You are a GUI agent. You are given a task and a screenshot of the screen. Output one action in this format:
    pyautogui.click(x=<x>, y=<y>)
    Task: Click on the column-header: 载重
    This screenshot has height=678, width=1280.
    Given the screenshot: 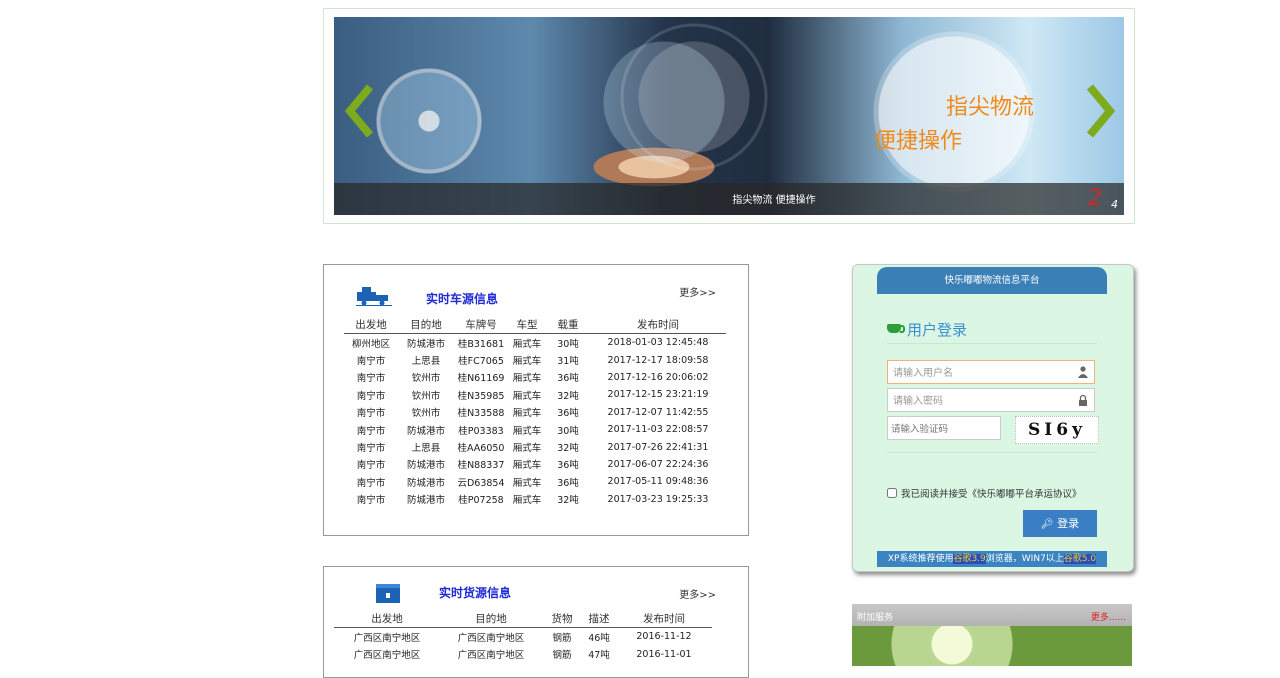 What is the action you would take?
    pyautogui.click(x=568, y=324)
    